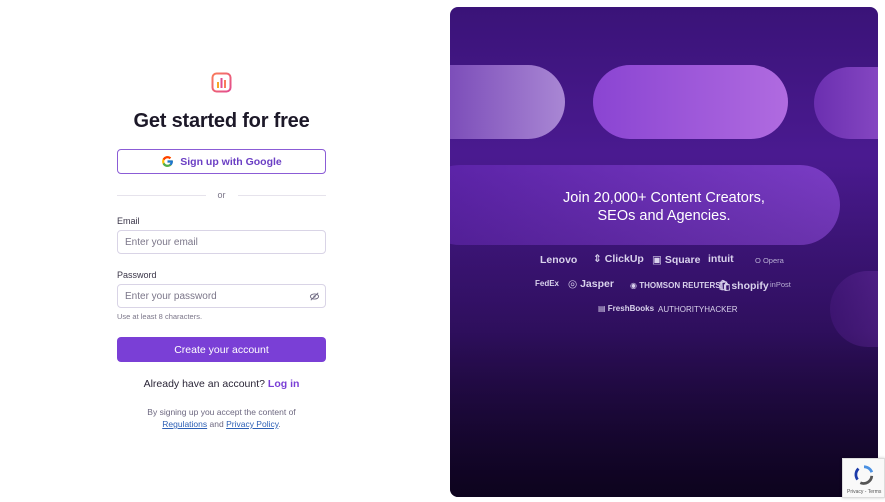  I want to click on login-prompt: Already have an account? Log in, so click(221, 384).